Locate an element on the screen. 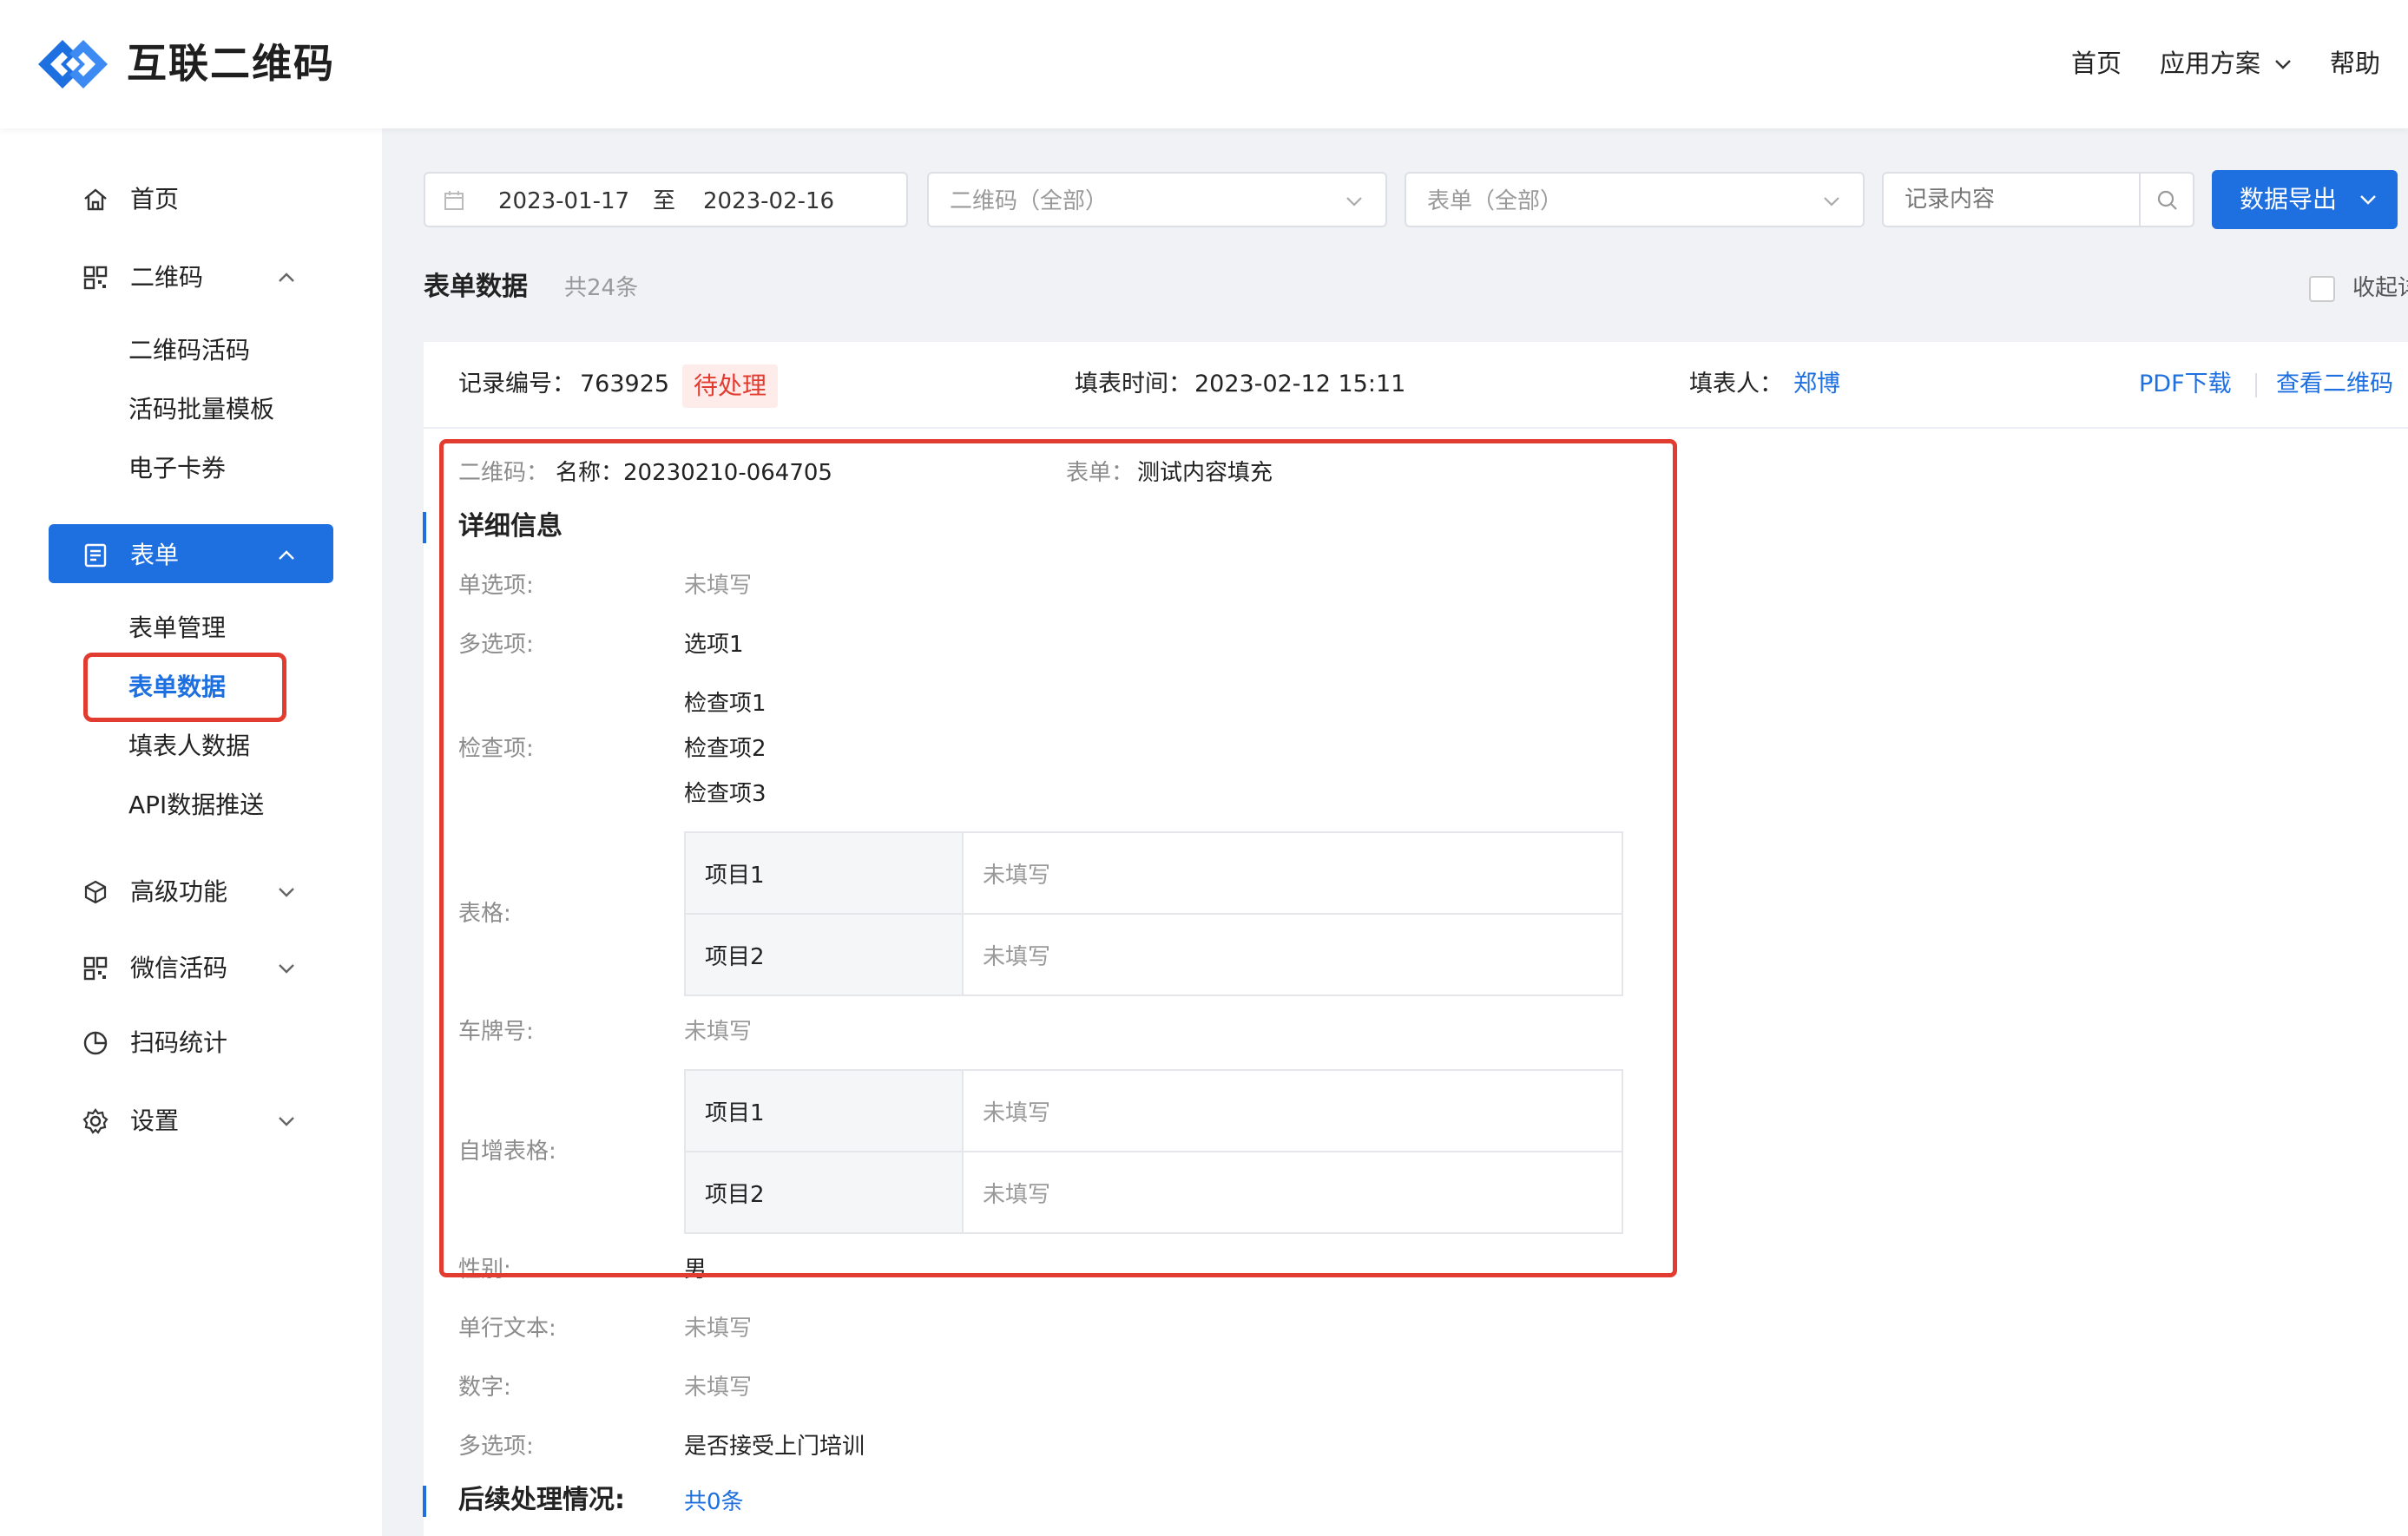 The height and width of the screenshot is (1536, 2408). sidebar-item-form-label: 表单 is located at coordinates (155, 555).